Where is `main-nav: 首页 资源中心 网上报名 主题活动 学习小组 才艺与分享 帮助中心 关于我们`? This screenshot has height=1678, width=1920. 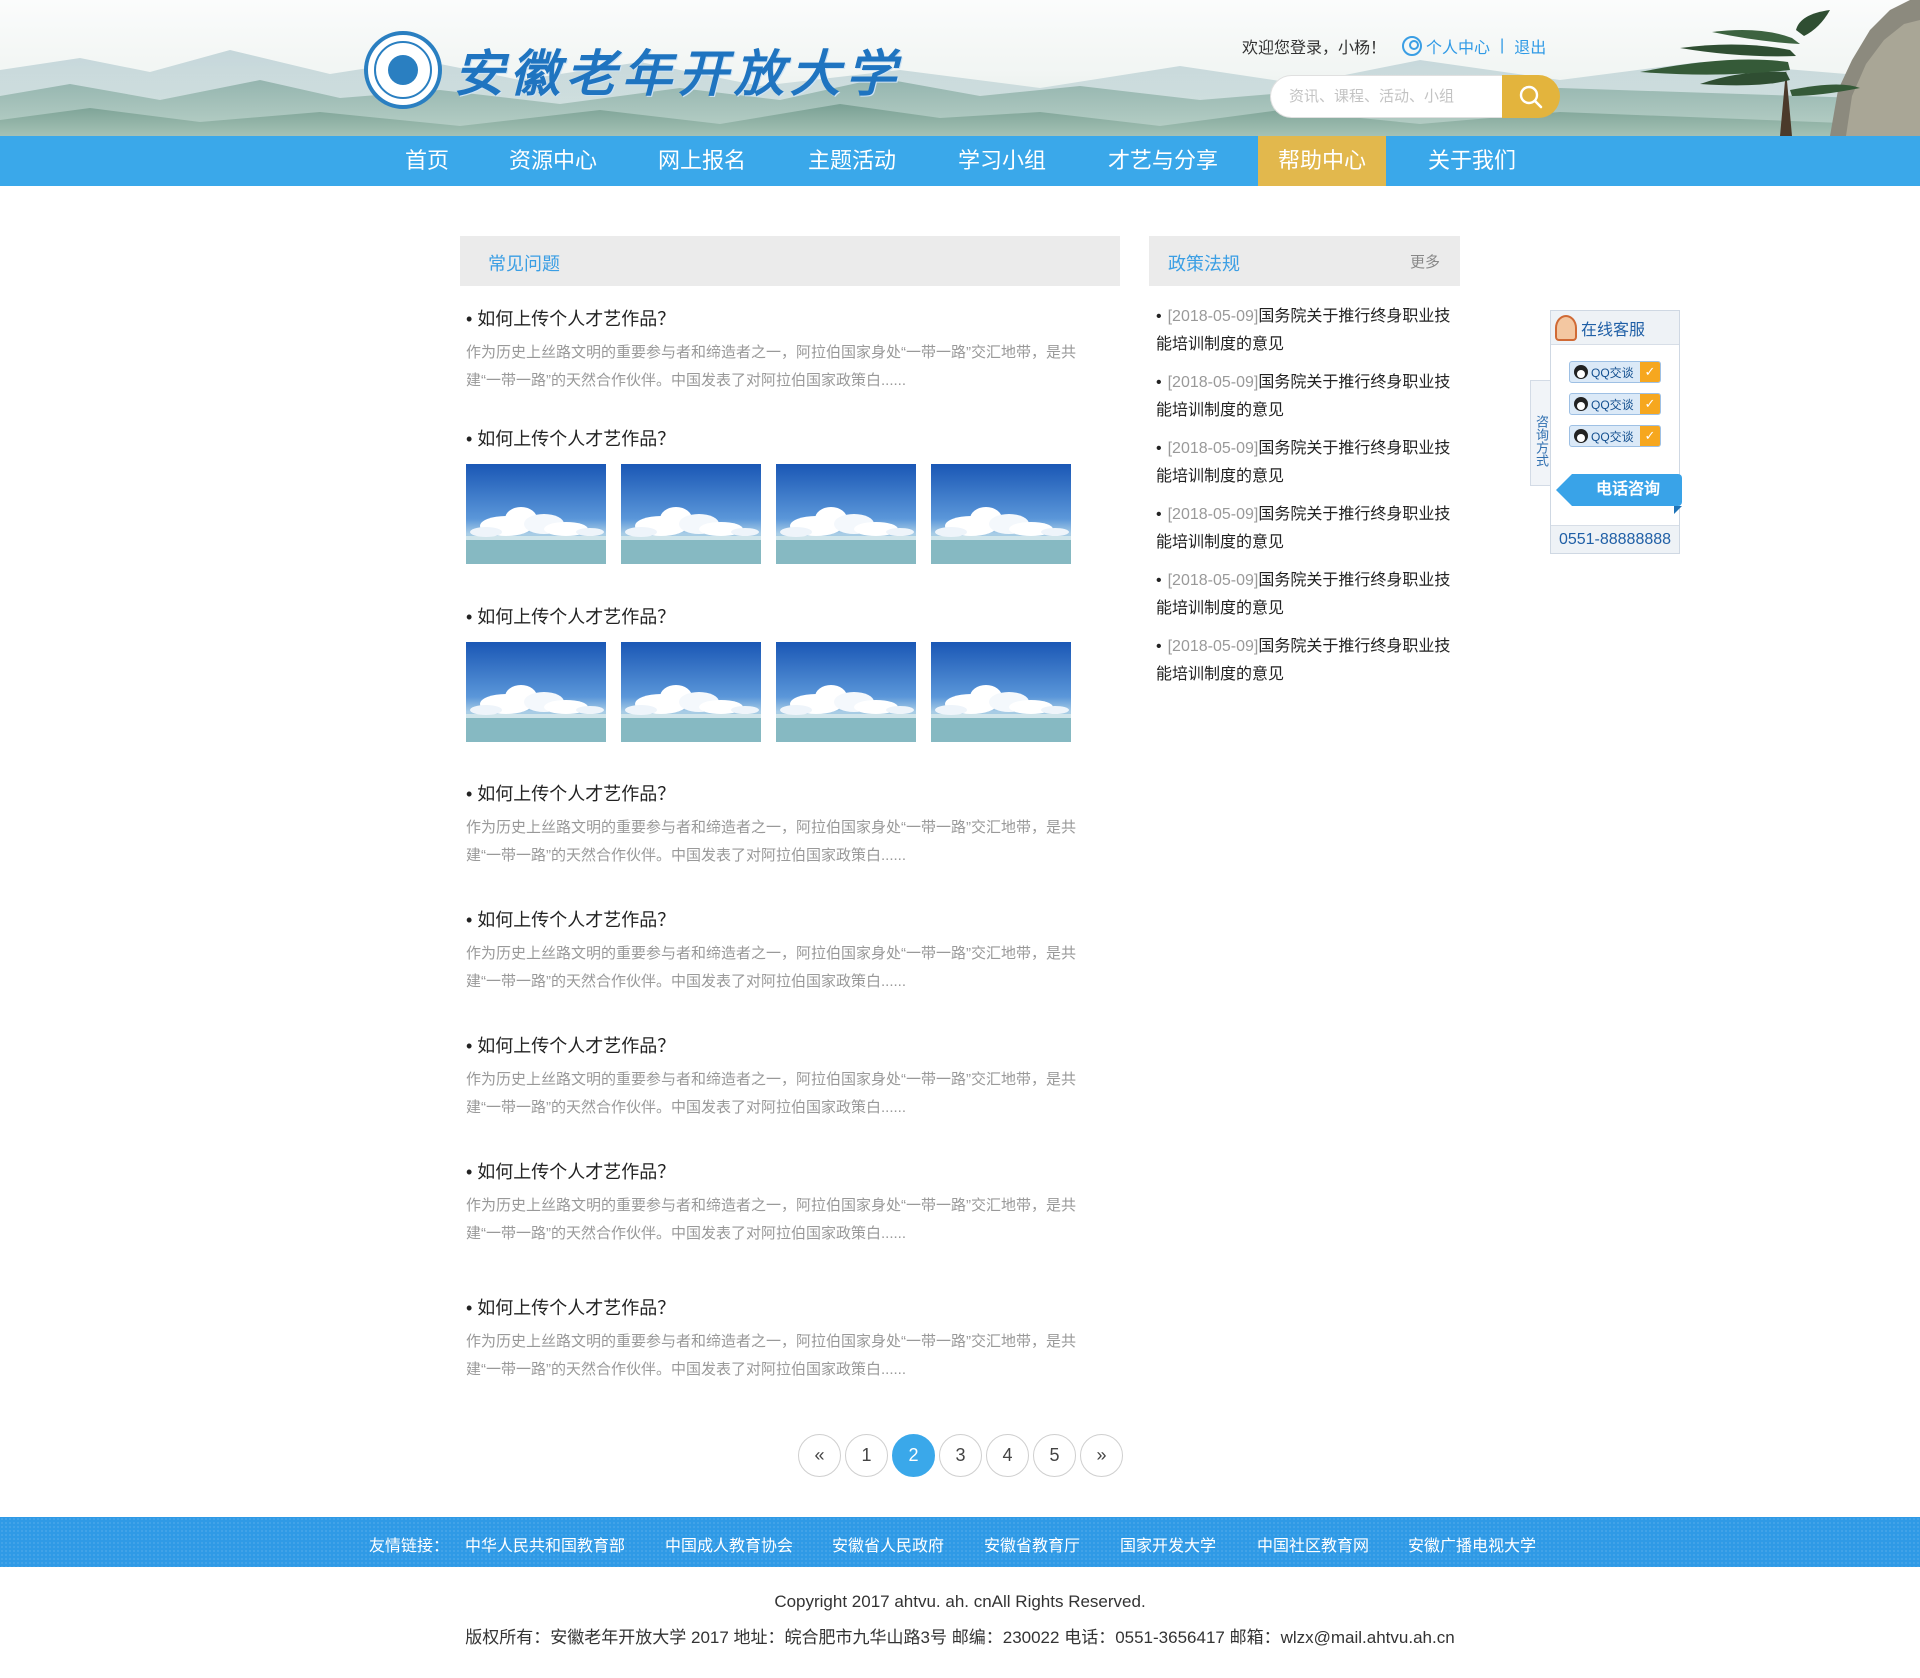
main-nav: 首页 资源中心 网上报名 主题活动 学习小组 才艺与分享 帮助中心 关于我们 is located at coordinates (960, 161).